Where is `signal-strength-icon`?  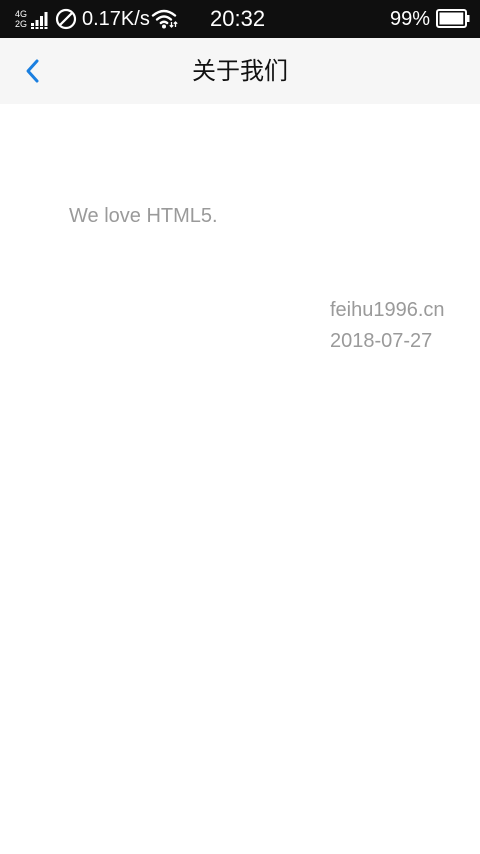 signal-strength-icon is located at coordinates (39, 20).